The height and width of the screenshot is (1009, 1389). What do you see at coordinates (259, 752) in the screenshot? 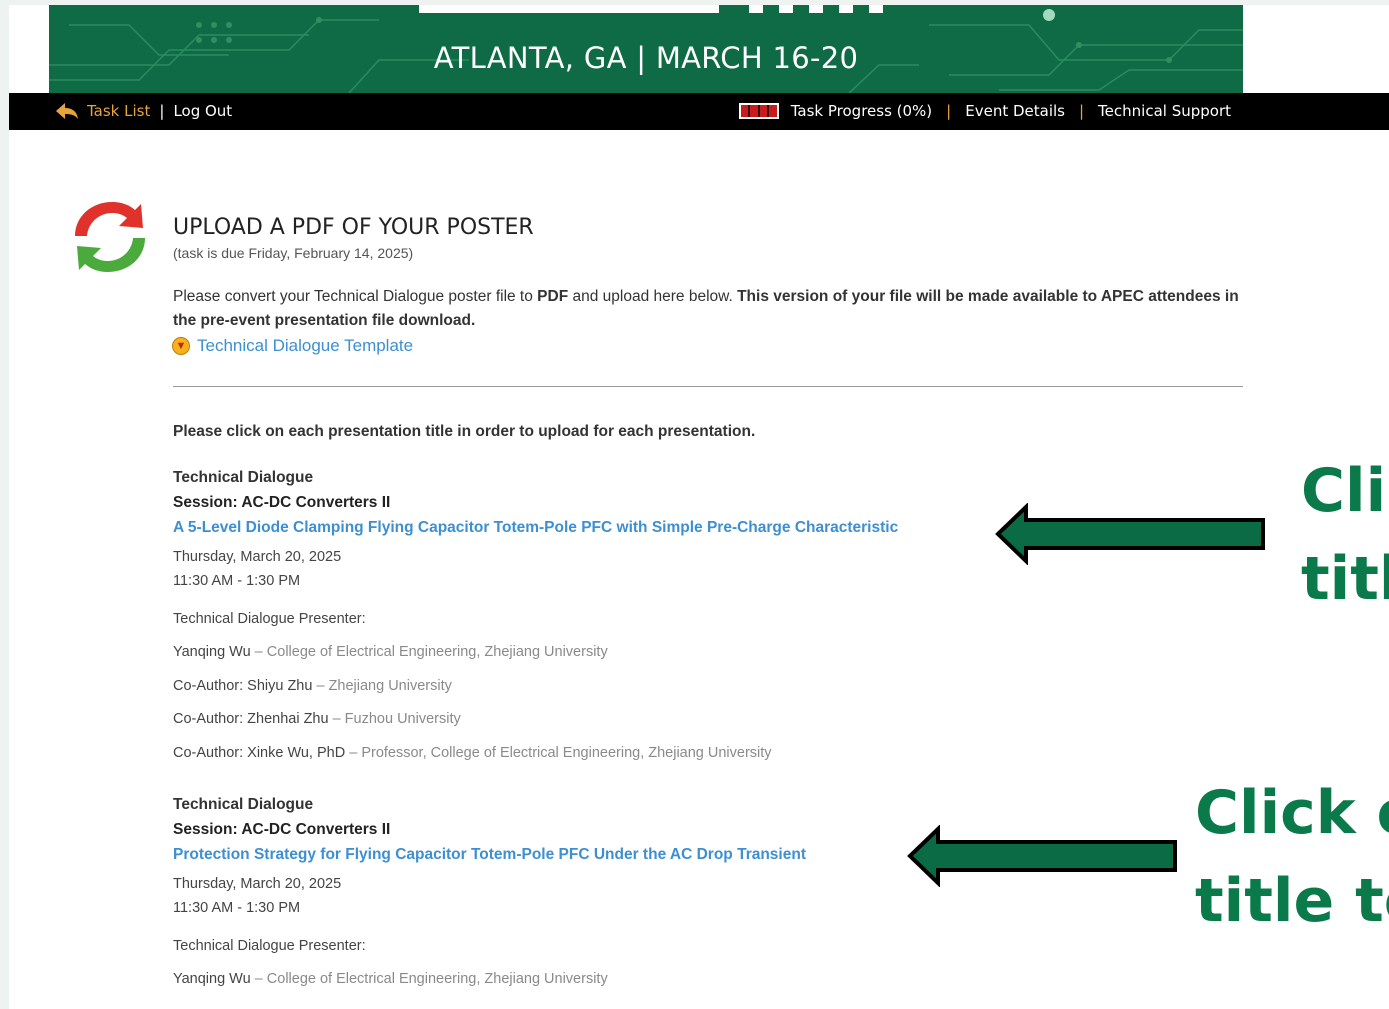
I see `author-name: Co-Author: Xinke Wu, PhD` at bounding box center [259, 752].